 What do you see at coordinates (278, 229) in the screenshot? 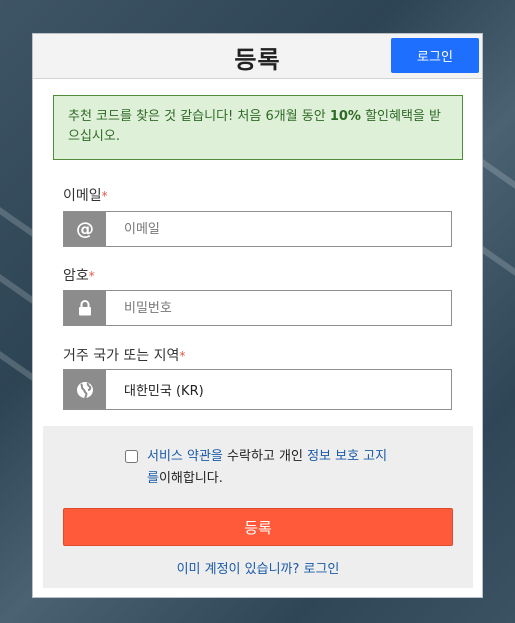
I see `email-input` at bounding box center [278, 229].